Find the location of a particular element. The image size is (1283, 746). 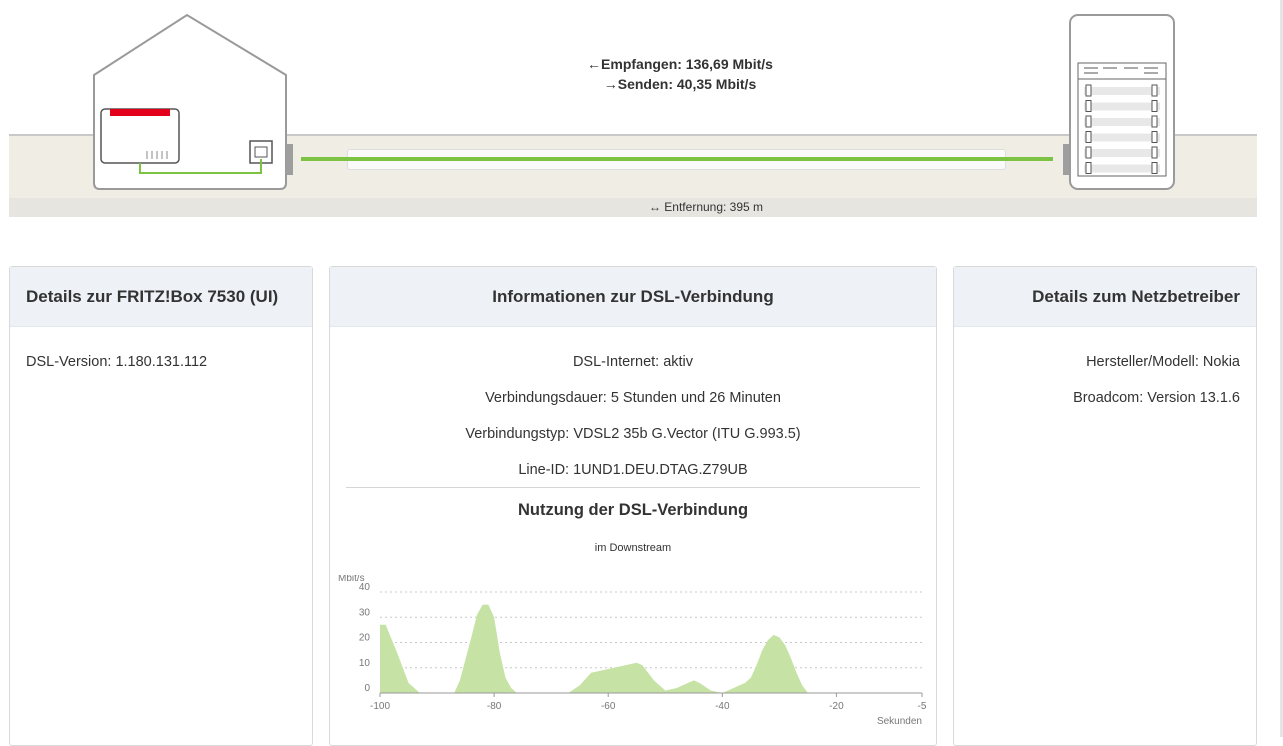

broadcom-version: Broadcom: Version 13.1.6 is located at coordinates (1156, 398).